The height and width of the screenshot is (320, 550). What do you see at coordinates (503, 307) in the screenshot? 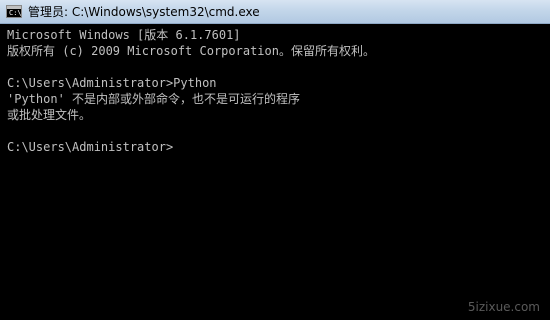
I see `site-watermark: 5izixue.com` at bounding box center [503, 307].